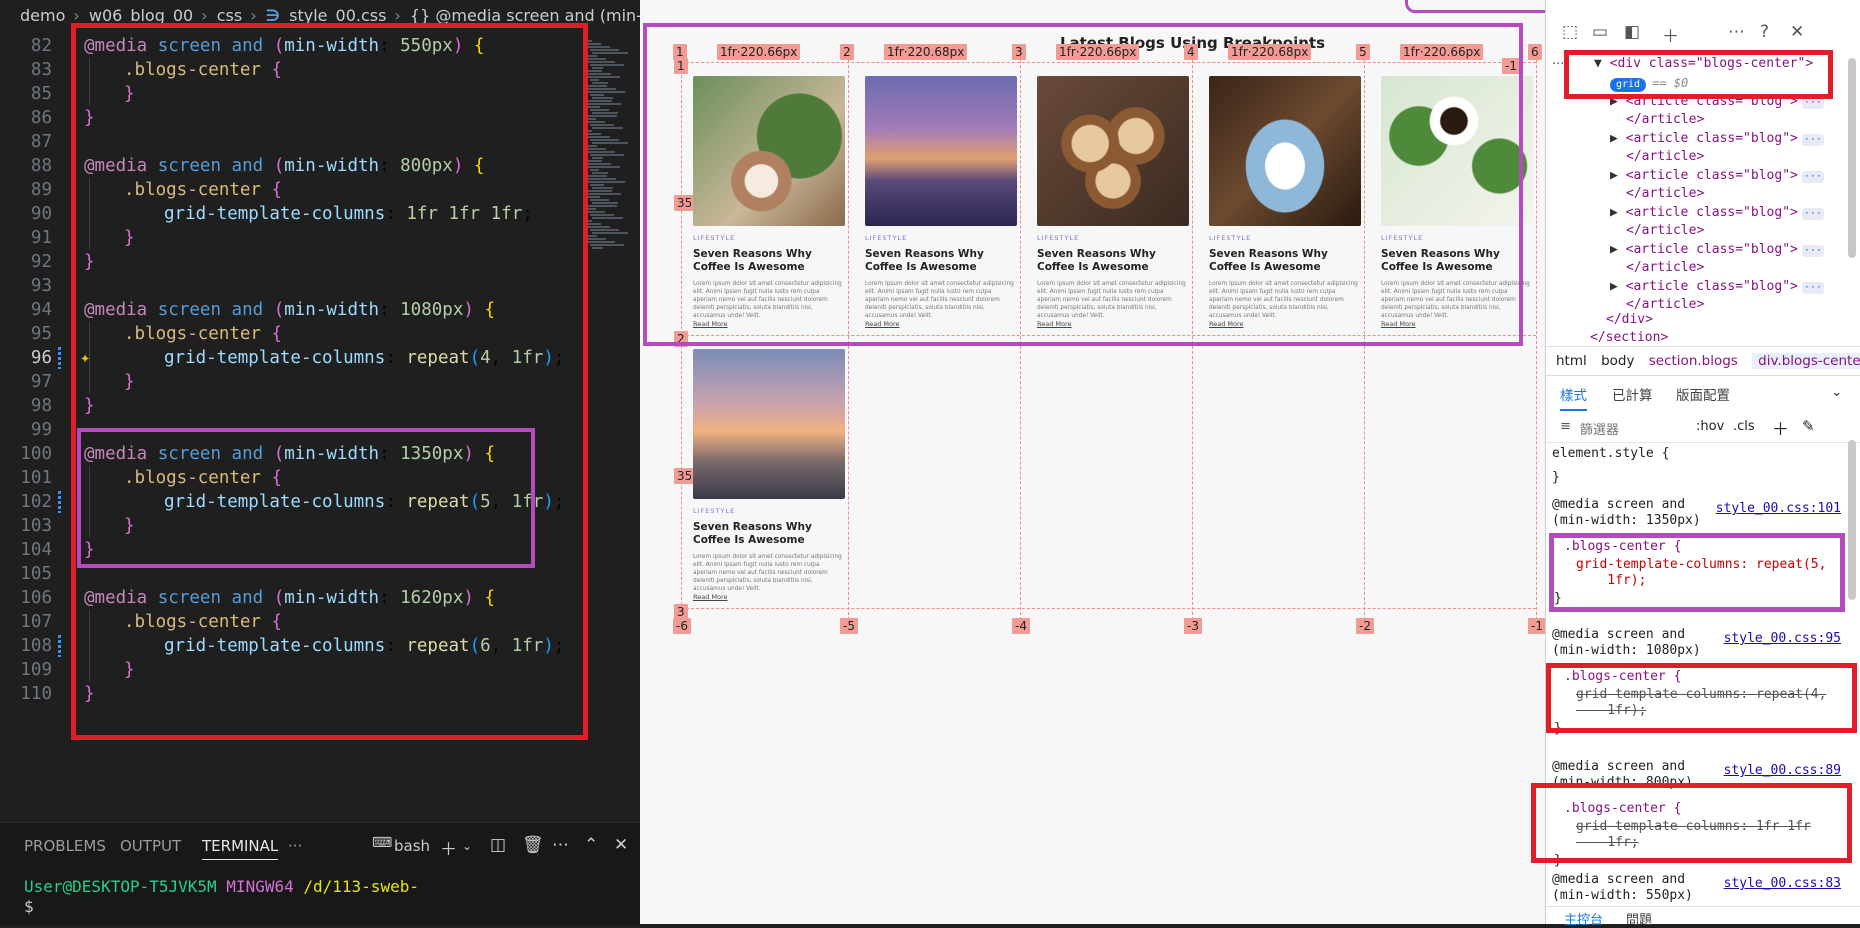 The height and width of the screenshot is (928, 1860). I want to click on shell-name: bash, so click(412, 846).